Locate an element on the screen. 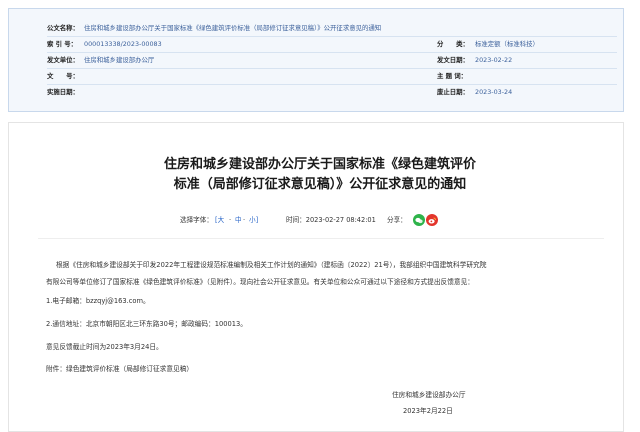  doc-no-label: 文 号： is located at coordinates (63, 76).